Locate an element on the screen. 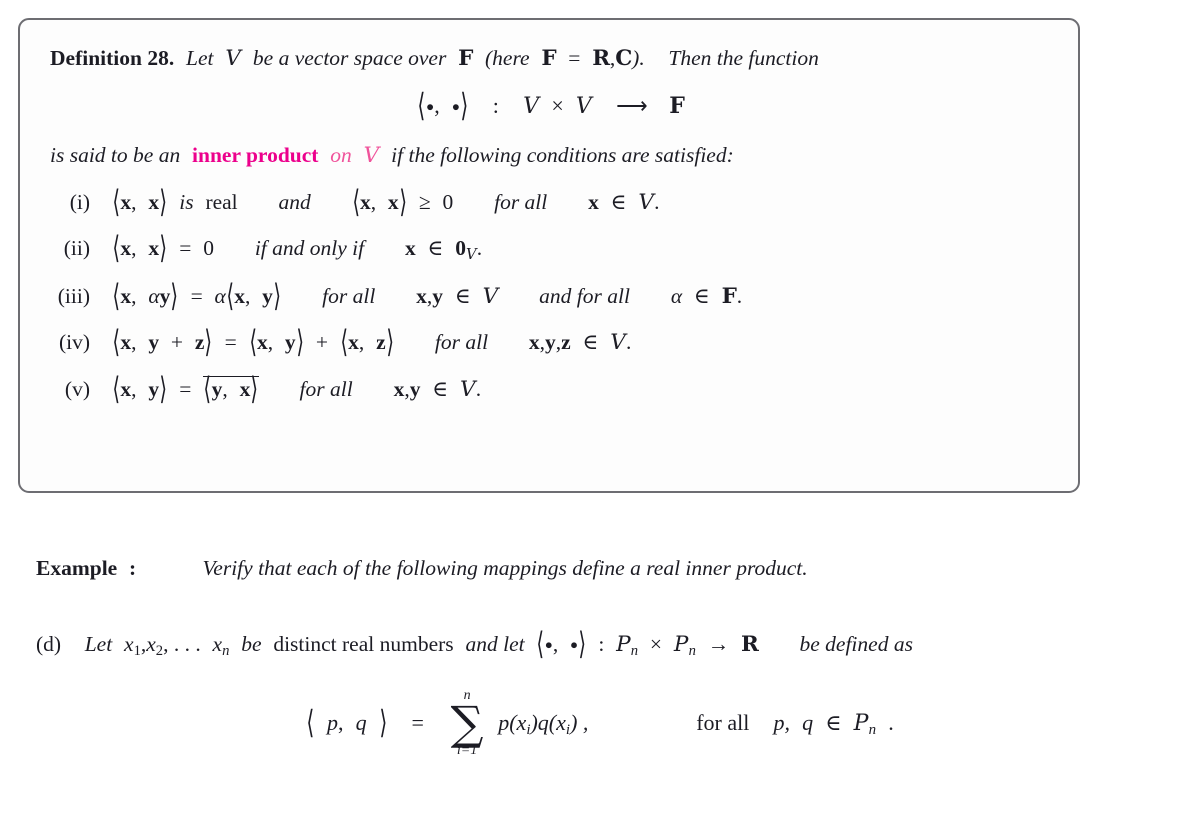 The width and height of the screenshot is (1200, 820). subscript-1: 1 is located at coordinates (137, 651).